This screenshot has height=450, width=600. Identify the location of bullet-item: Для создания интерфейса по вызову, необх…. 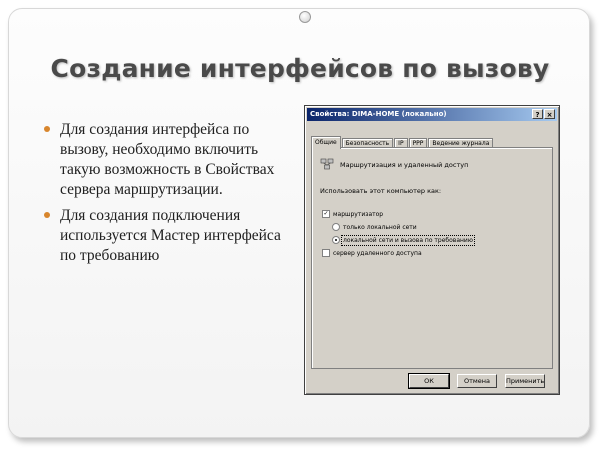
(169, 160).